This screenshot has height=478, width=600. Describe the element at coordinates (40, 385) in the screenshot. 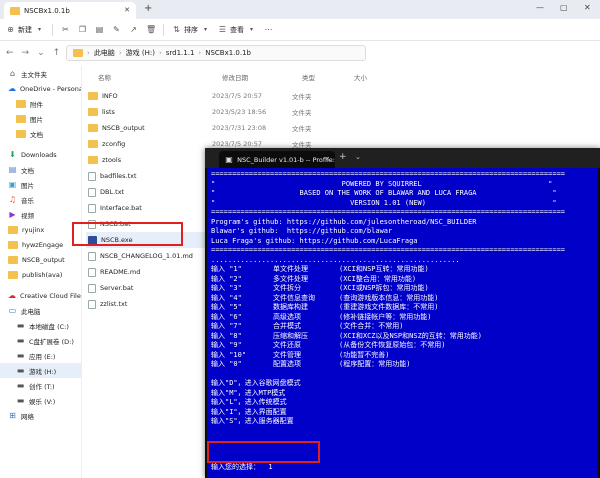

I see `sidebar-item-drive-t: ▬ 创作 (T:)` at that location.